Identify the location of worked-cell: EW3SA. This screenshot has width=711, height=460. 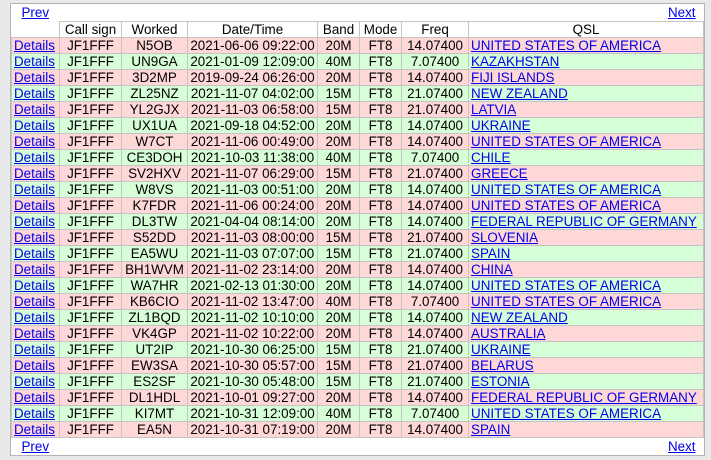
(154, 365).